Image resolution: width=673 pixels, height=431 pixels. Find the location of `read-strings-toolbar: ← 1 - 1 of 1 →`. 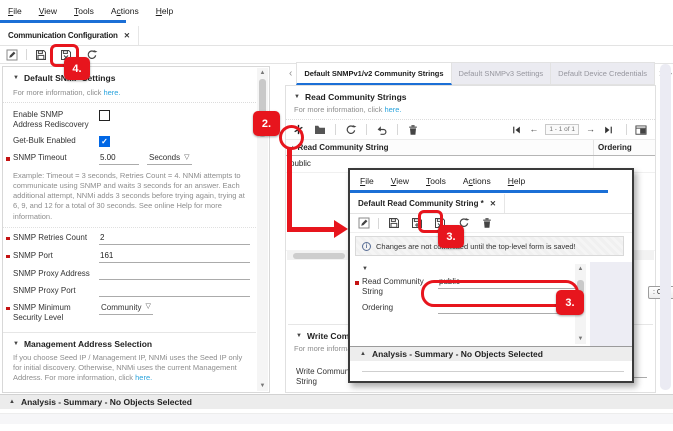

read-strings-toolbar: ← 1 - 1 of 1 → is located at coordinates (470, 130).